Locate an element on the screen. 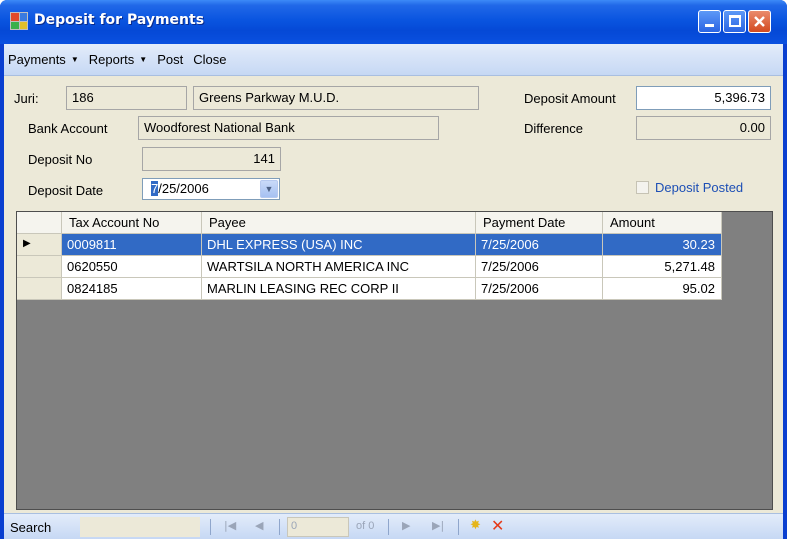 This screenshot has height=539, width=787. maximize-button is located at coordinates (734, 21).